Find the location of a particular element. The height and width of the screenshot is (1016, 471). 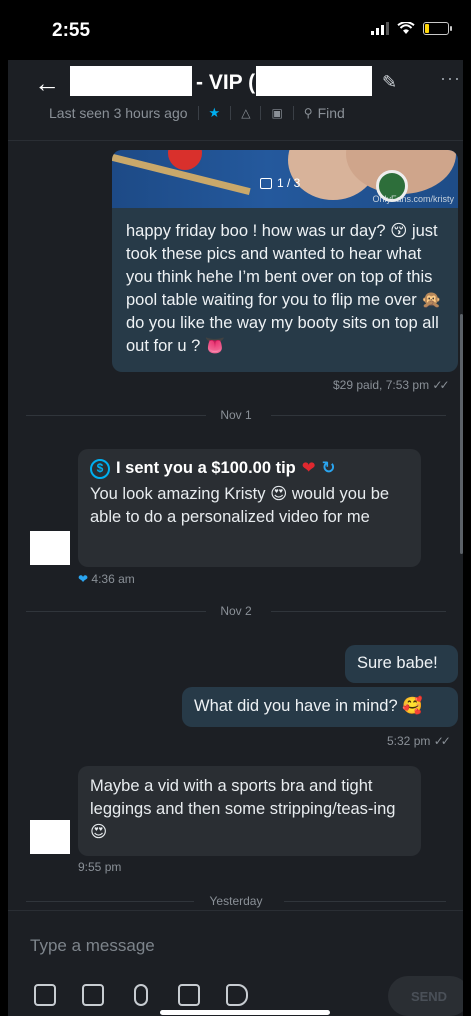

status-bar: 2:55 is located at coordinates (235, 30).